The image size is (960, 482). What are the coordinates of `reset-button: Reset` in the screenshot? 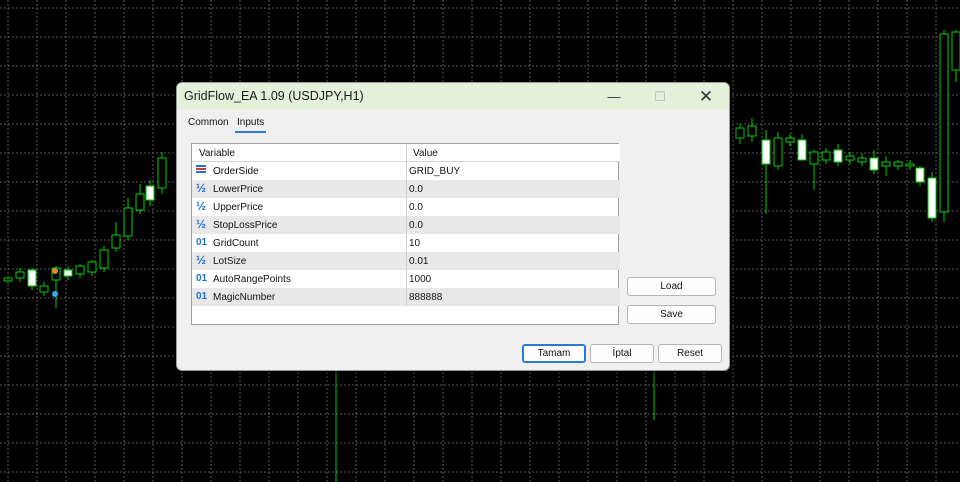 It's located at (690, 353).